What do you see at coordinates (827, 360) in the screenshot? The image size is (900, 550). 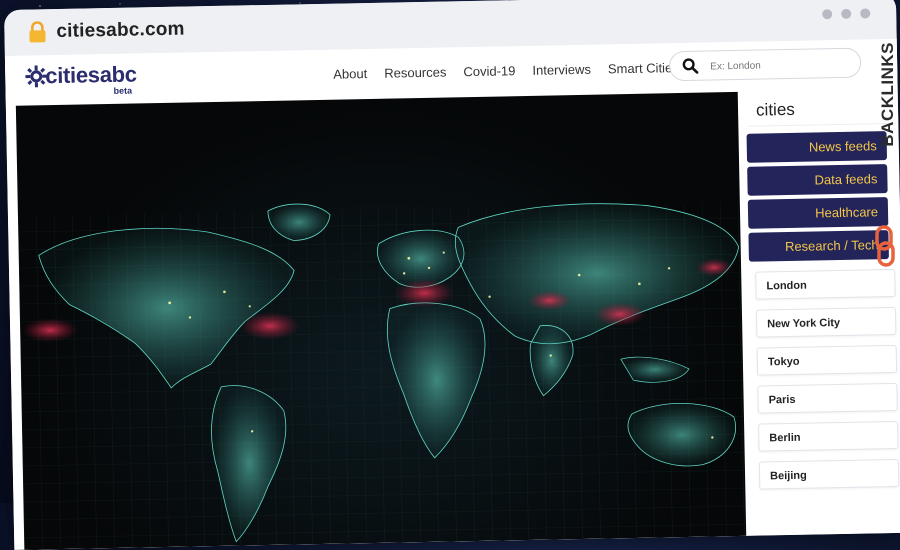 I see `city-item-tokyo: Tokyo` at bounding box center [827, 360].